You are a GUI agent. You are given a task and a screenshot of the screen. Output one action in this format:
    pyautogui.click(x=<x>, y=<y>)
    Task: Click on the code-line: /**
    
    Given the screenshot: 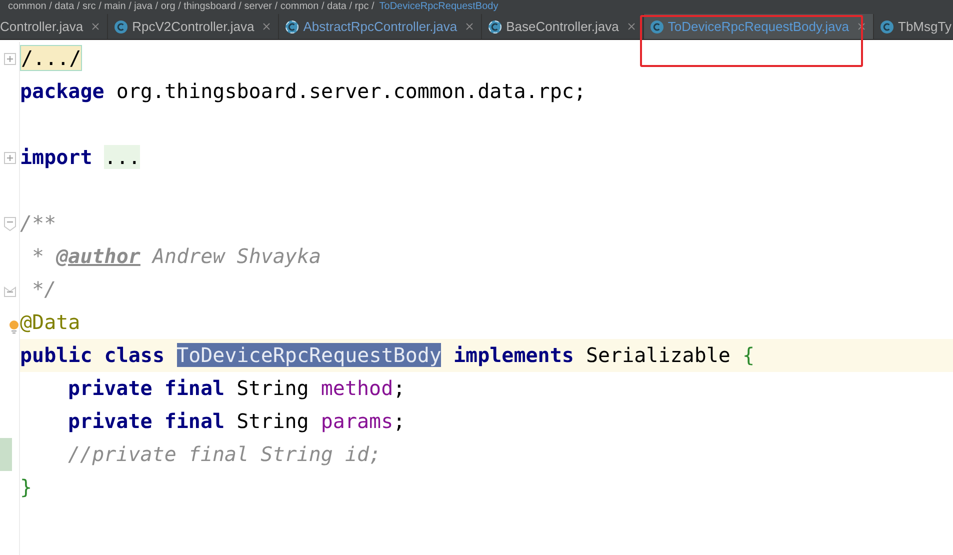 What is the action you would take?
    pyautogui.click(x=38, y=223)
    